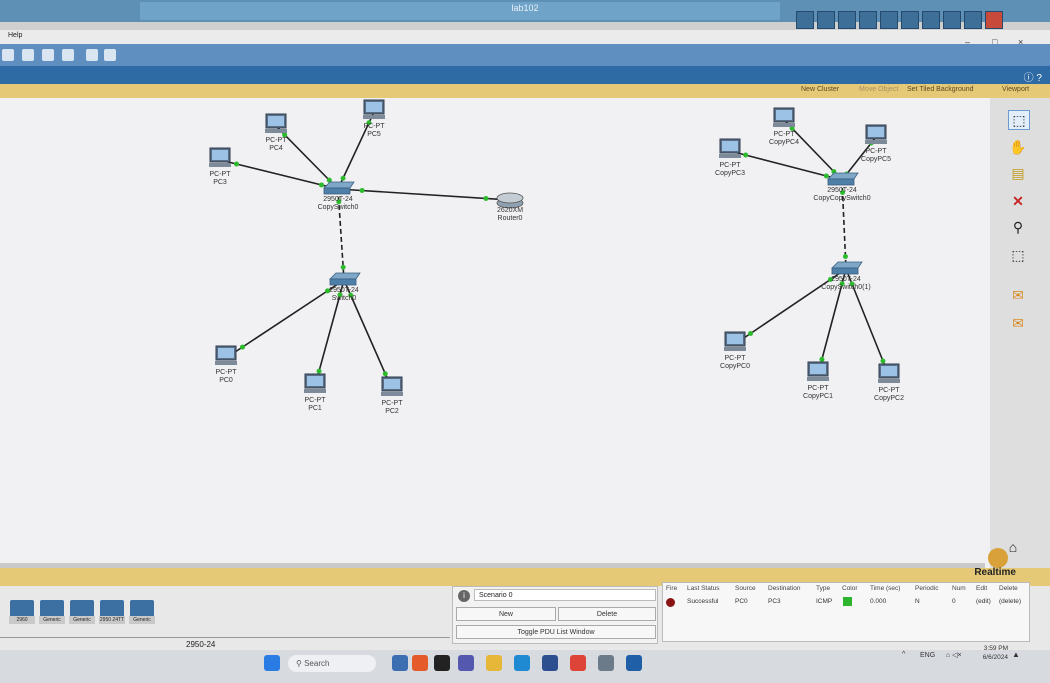 The image size is (1050, 683). I want to click on zoom-out-icon, so click(68, 55).